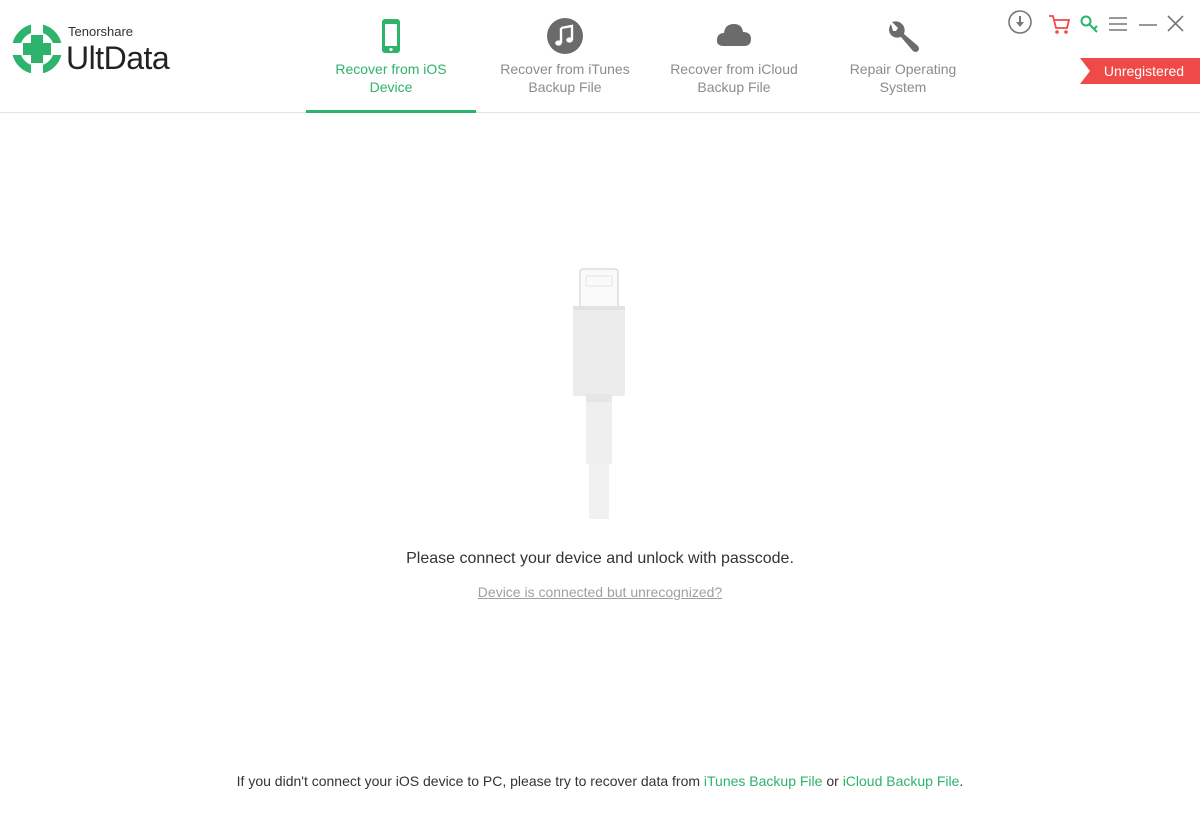 This screenshot has height=817, width=1200. Describe the element at coordinates (904, 36) in the screenshot. I see `wrench-icon` at that location.